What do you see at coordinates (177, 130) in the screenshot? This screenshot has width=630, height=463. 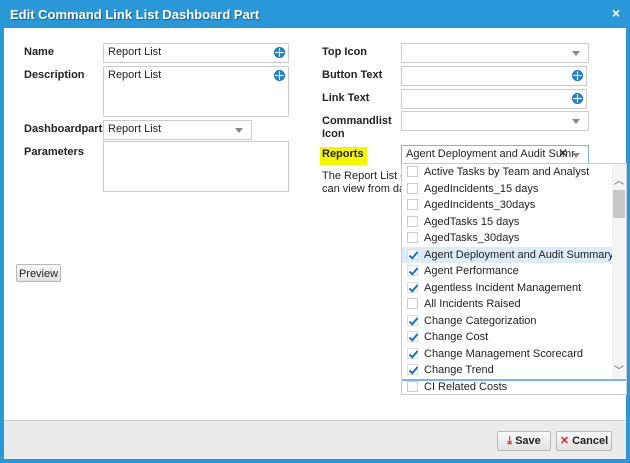 I see `dashboardparts-select: Report List` at bounding box center [177, 130].